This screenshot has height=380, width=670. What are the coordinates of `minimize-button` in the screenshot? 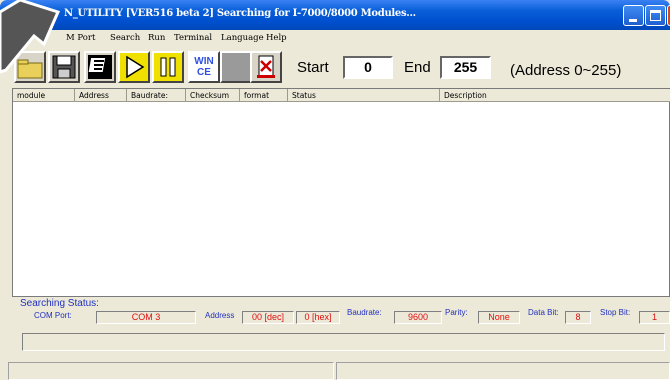 It's located at (633, 15).